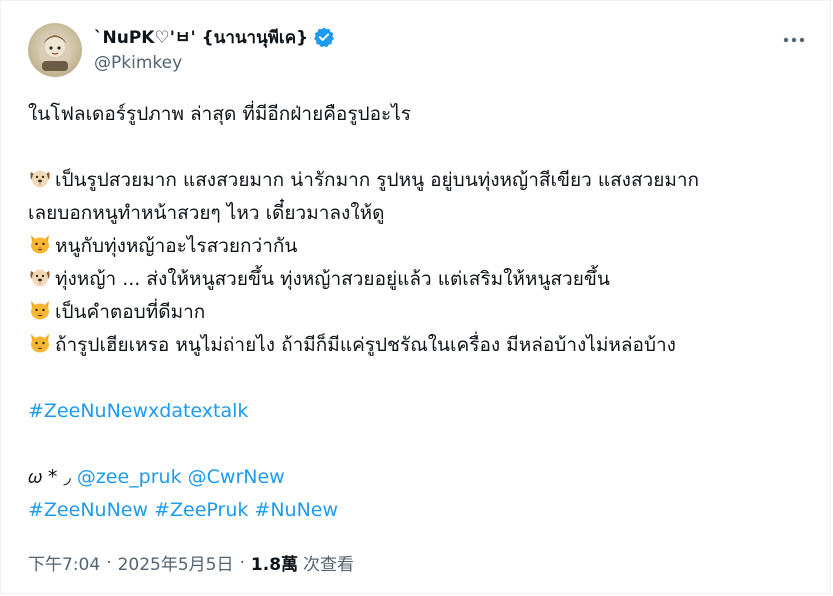 This screenshot has height=596, width=833. Describe the element at coordinates (138, 411) in the screenshot. I see `hashtag-link: #ZeeNuNewxdatextalk` at that location.